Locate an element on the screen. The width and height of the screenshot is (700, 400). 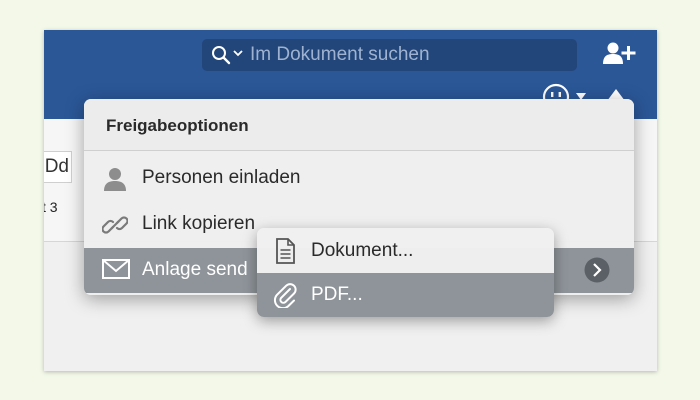
menu-title: Freigabeoptionen is located at coordinates (359, 125).